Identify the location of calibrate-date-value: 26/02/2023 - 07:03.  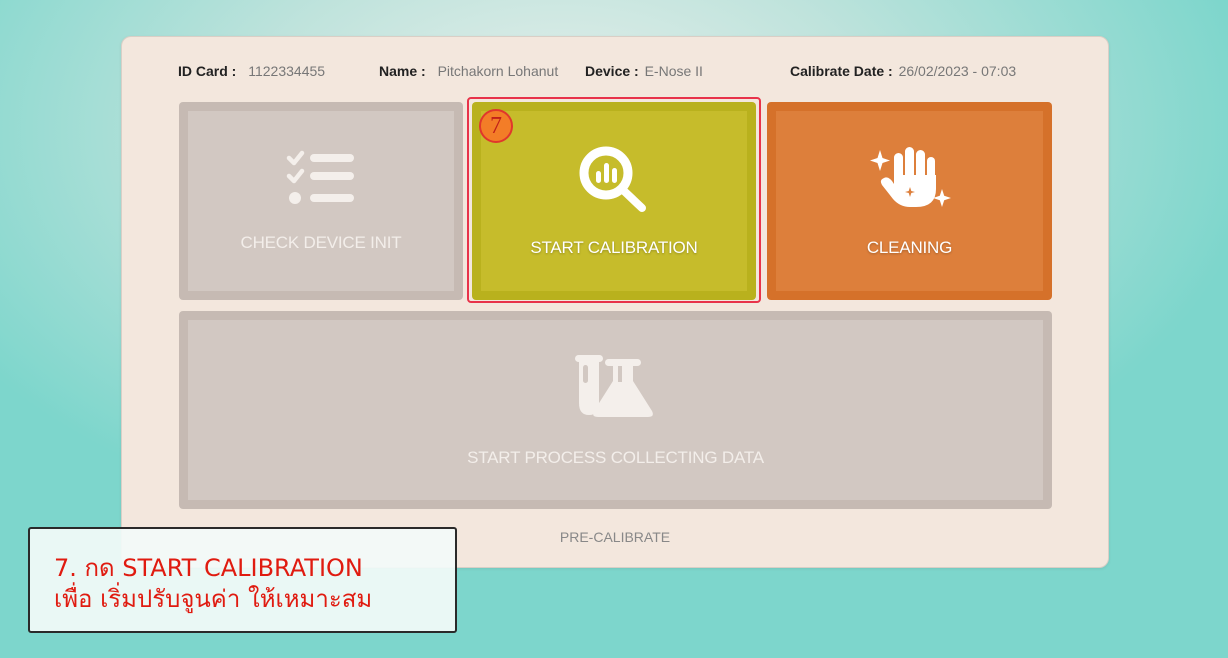
(957, 71).